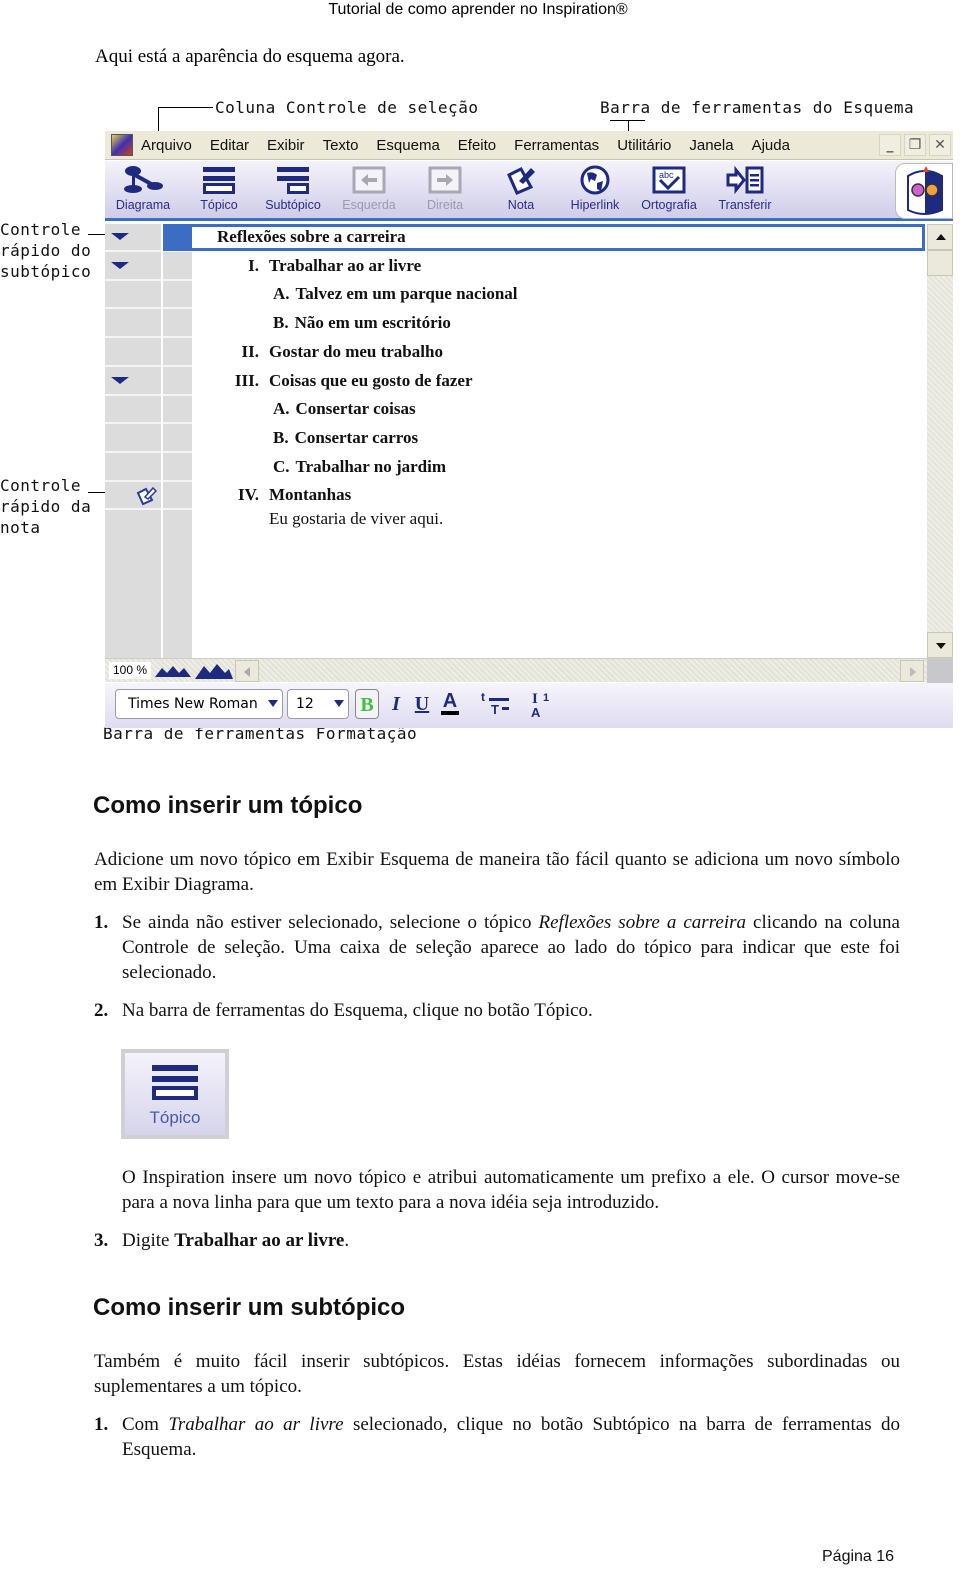  I want to click on section-heading-inserir-topico: Como inserir um tópico, so click(228, 805).